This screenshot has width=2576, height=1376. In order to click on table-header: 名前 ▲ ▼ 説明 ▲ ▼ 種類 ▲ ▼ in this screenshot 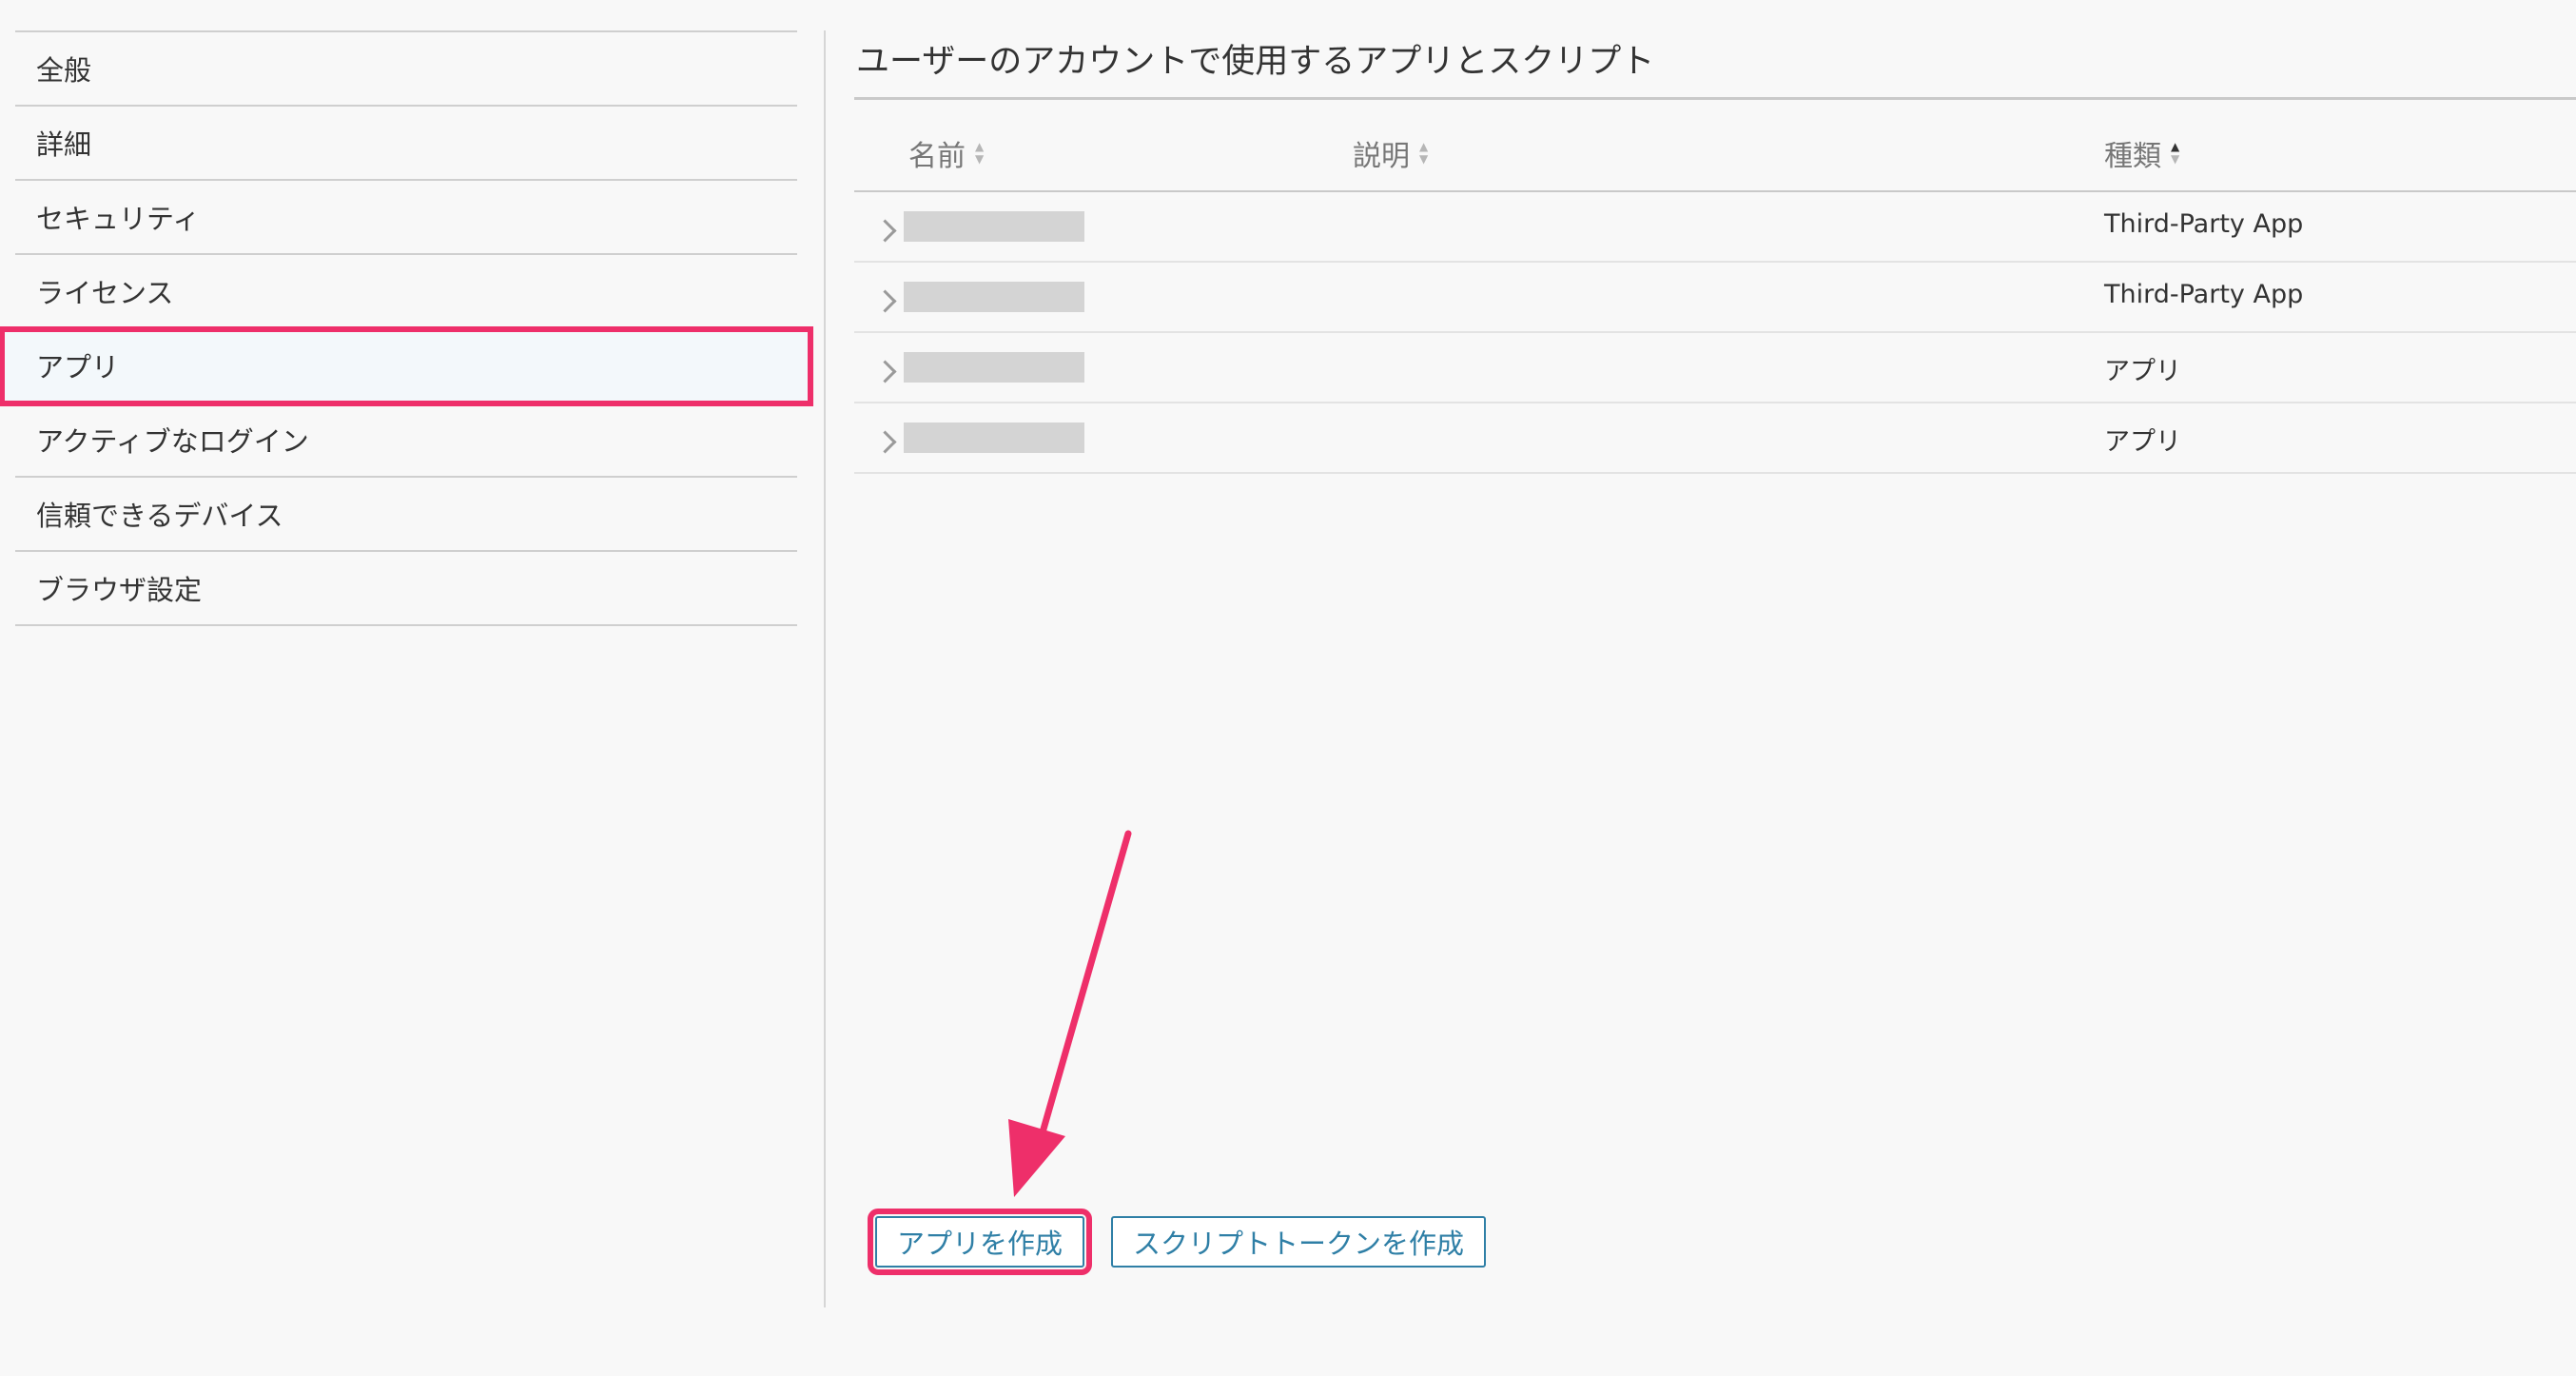, I will do `click(1715, 146)`.